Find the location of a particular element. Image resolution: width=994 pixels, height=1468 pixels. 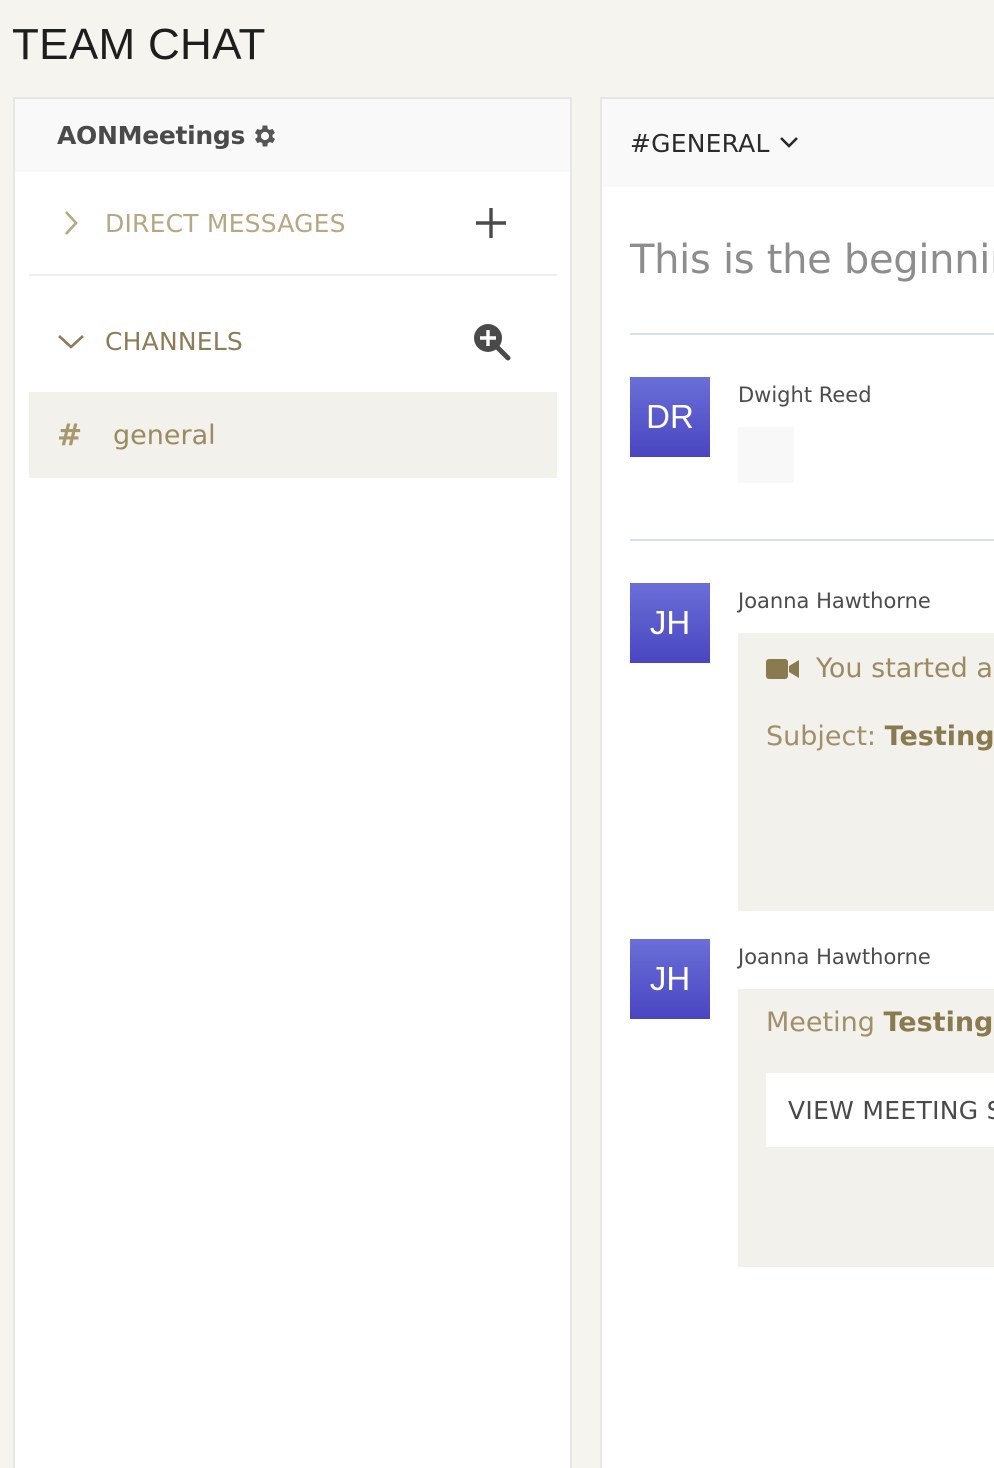

direct-messages-section: DIRECT MESSAGES is located at coordinates (293, 224).